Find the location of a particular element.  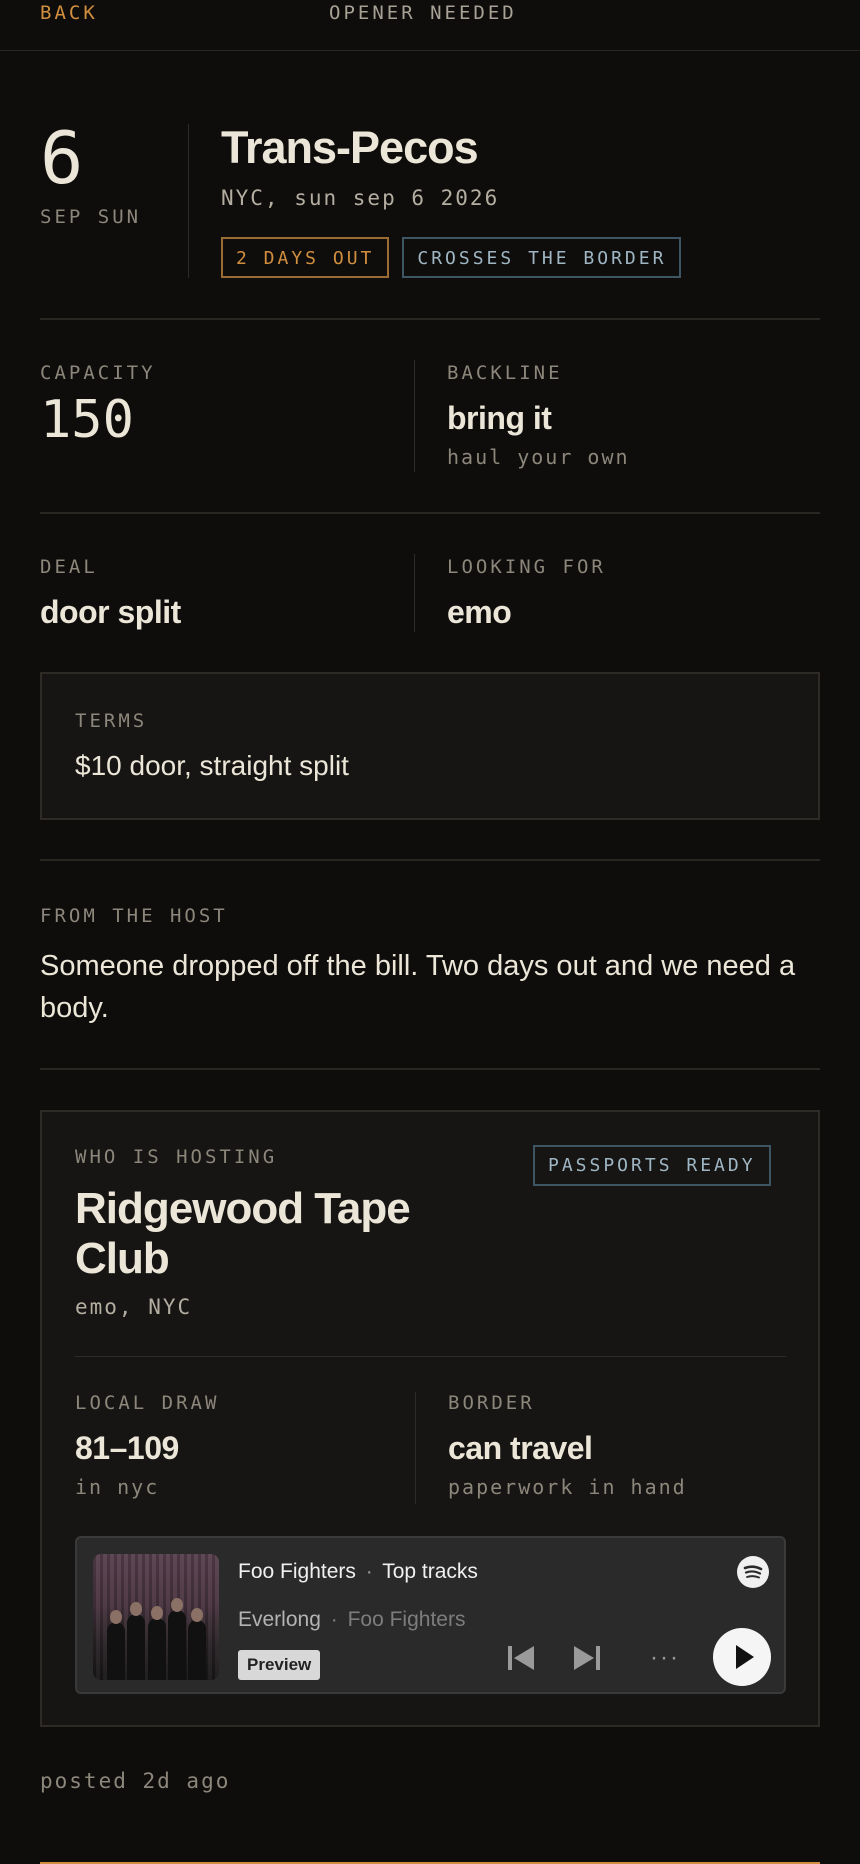

host-name: Ridgewood Tape Club is located at coordinates (243, 1233).